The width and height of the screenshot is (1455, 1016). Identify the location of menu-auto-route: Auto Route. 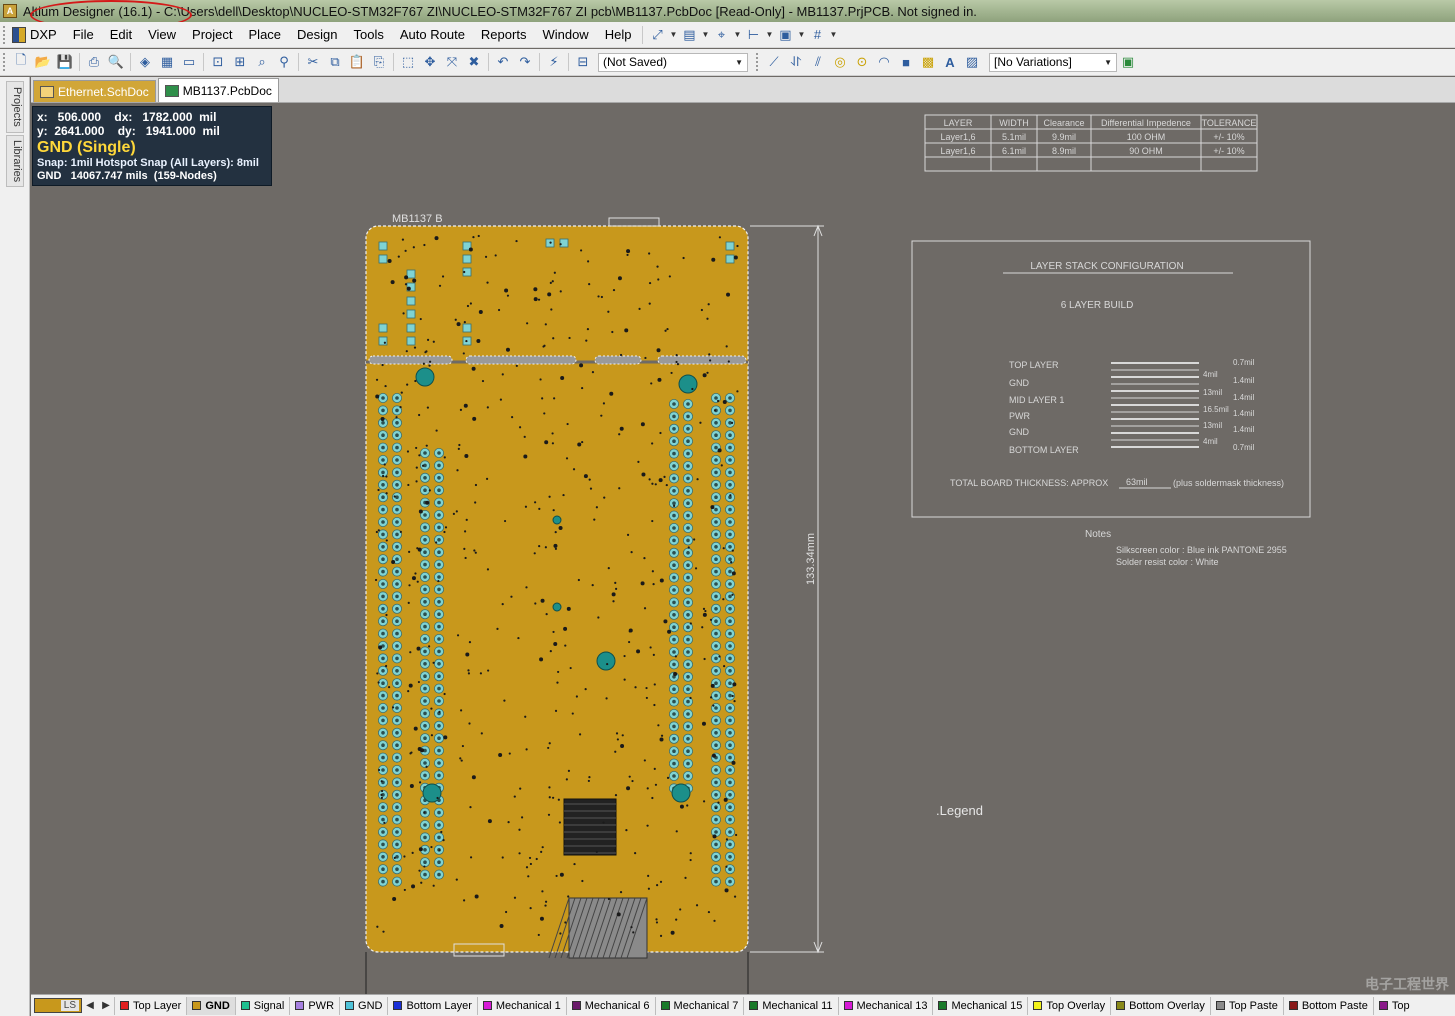
(432, 34).